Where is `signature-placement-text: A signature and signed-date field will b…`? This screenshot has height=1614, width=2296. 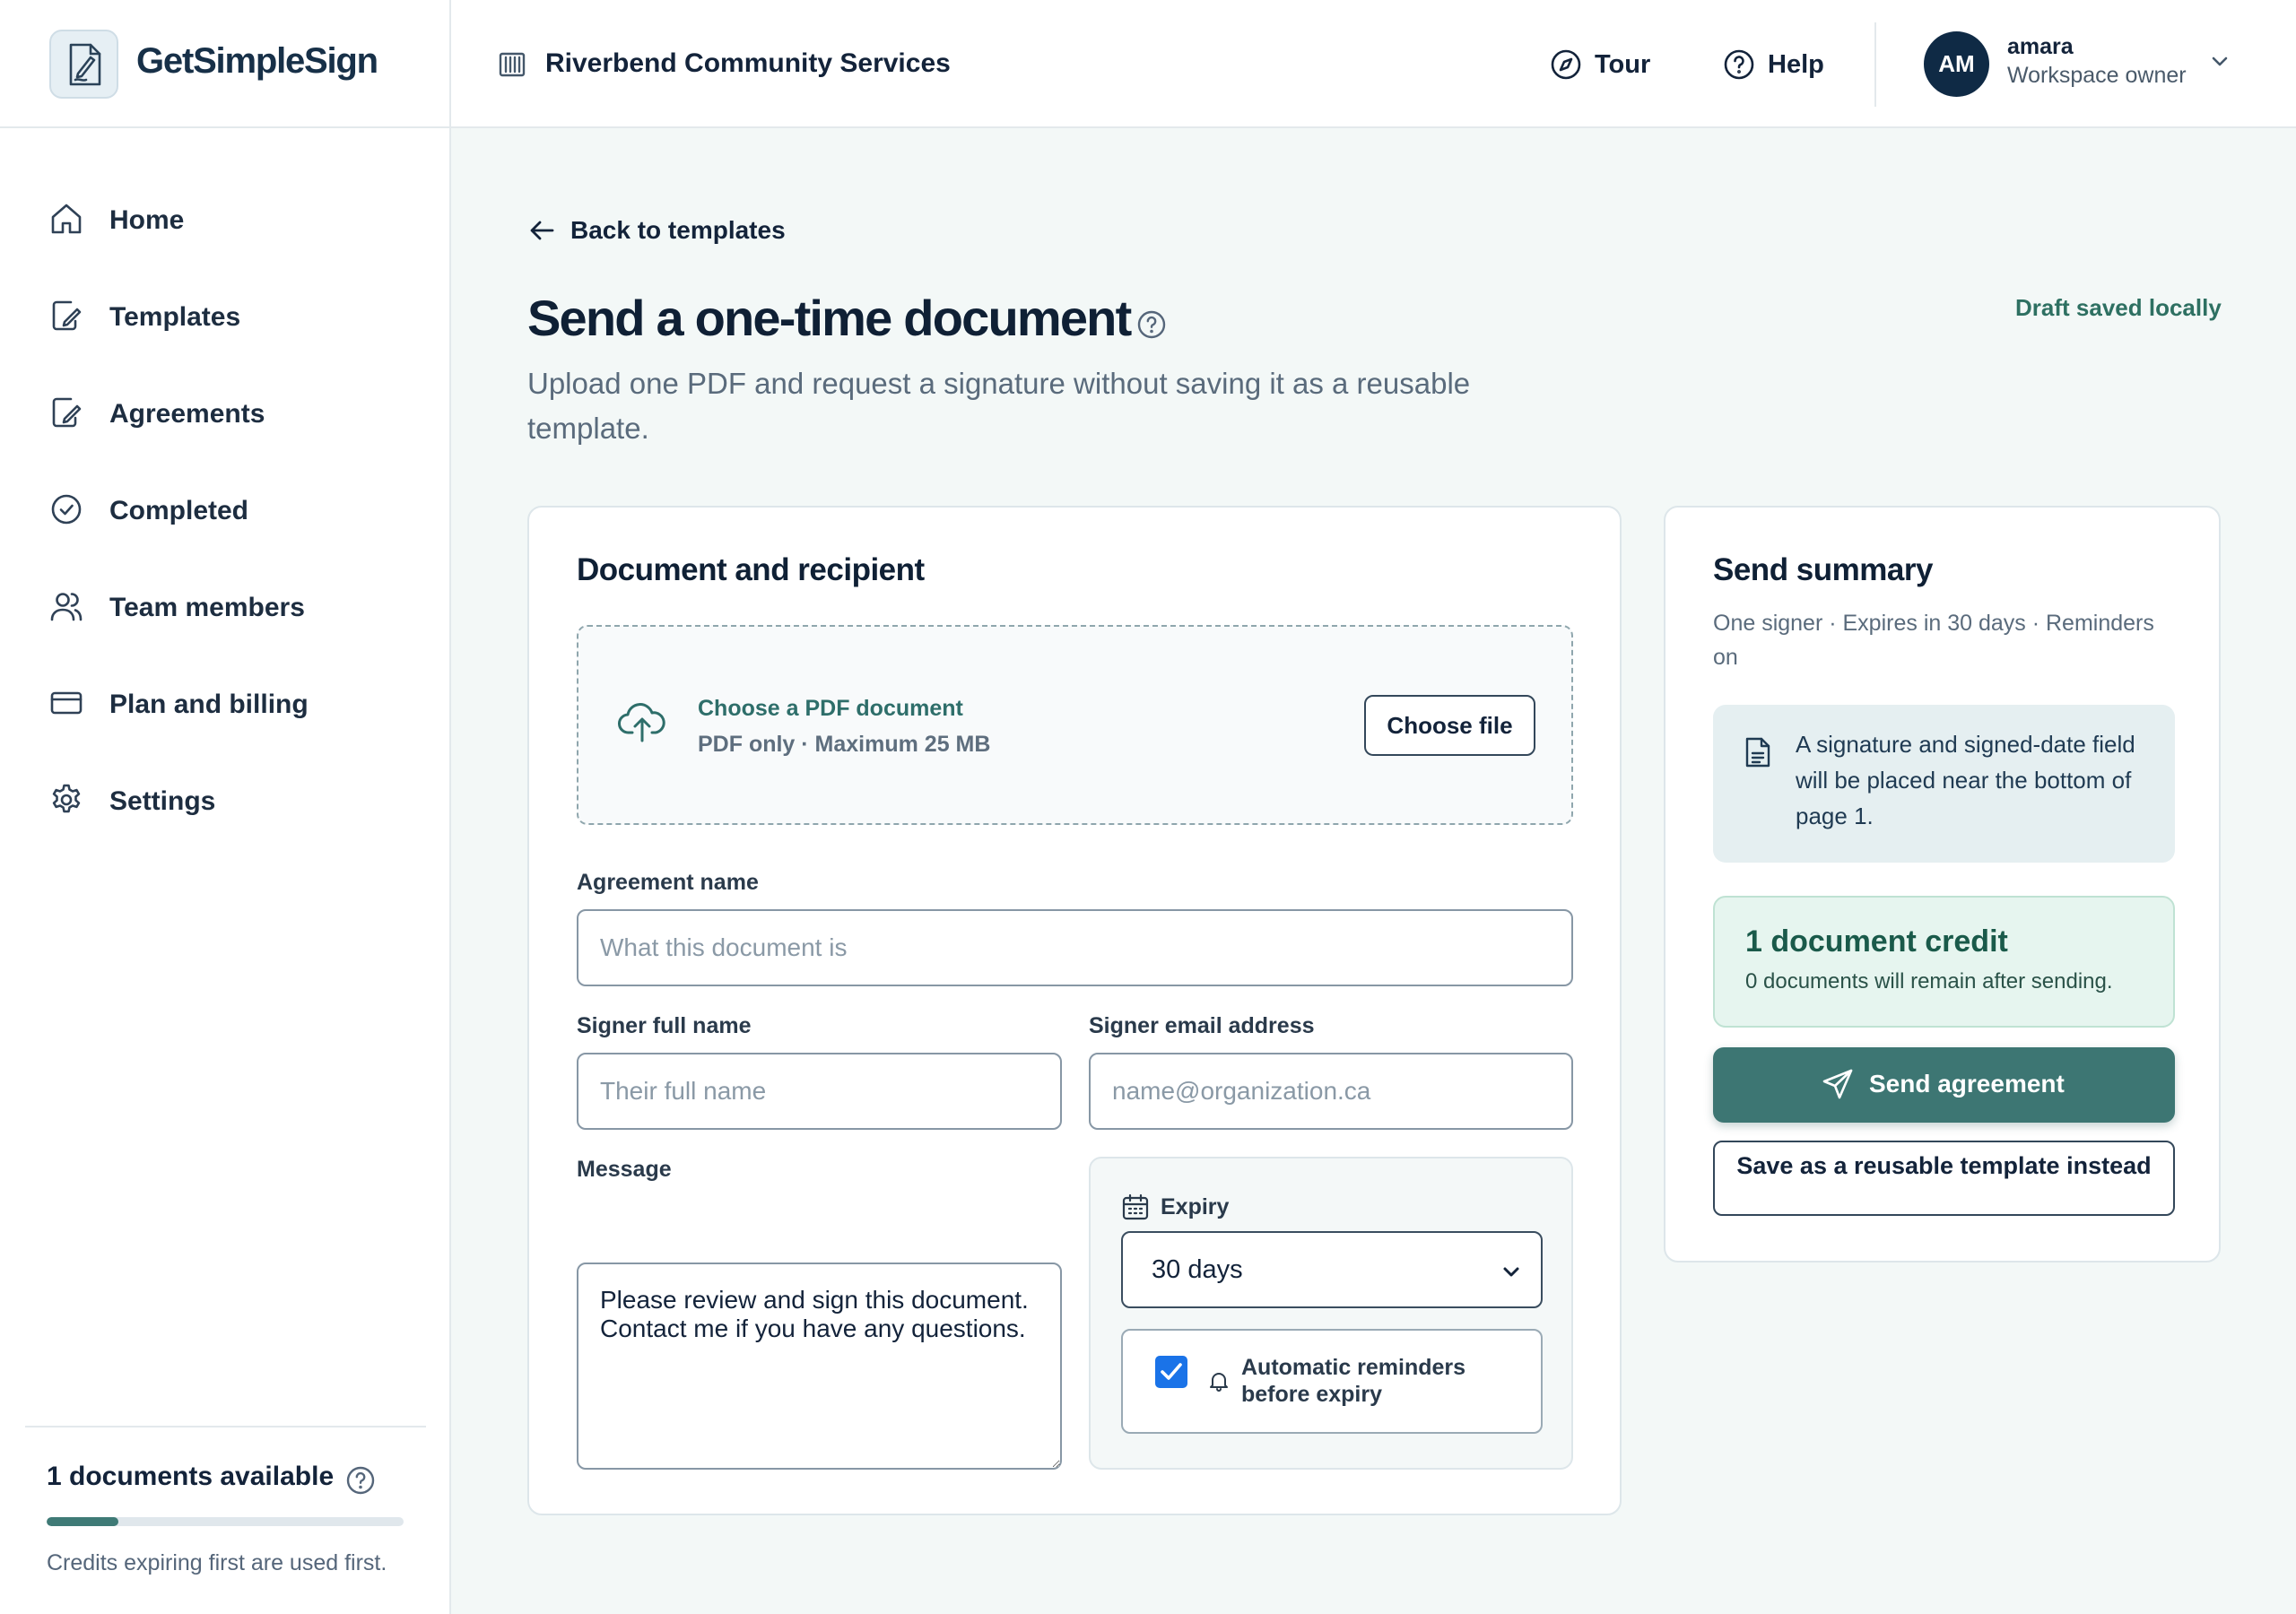
signature-placement-text: A signature and signed-date field will b… is located at coordinates (1965, 780).